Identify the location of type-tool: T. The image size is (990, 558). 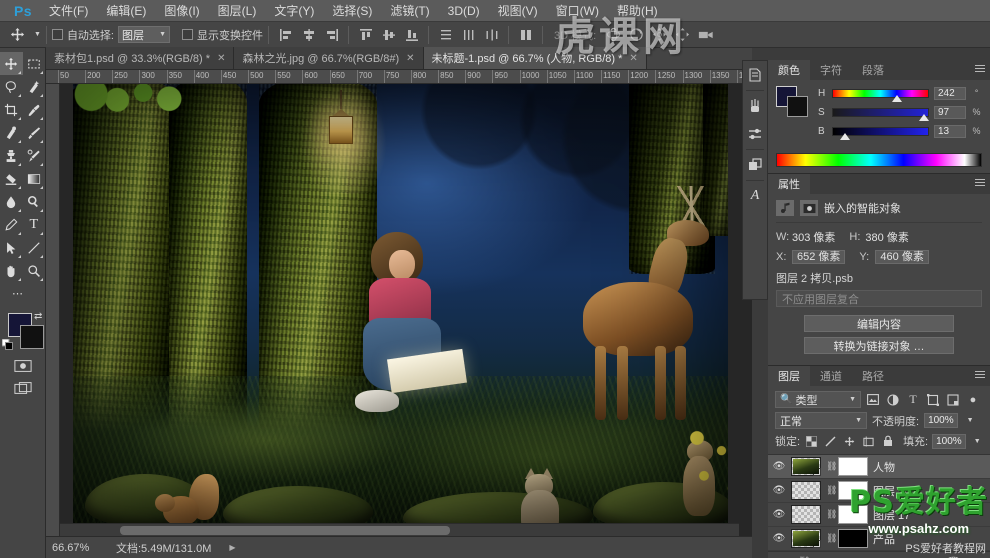
(34, 224).